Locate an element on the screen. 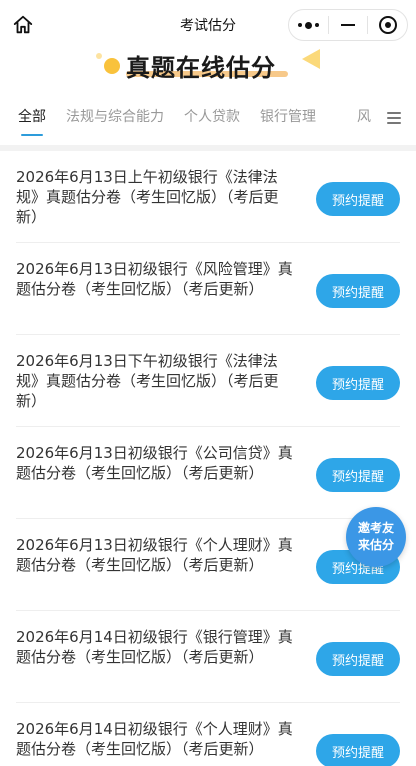  close-miniprogram-button is located at coordinates (387, 25).